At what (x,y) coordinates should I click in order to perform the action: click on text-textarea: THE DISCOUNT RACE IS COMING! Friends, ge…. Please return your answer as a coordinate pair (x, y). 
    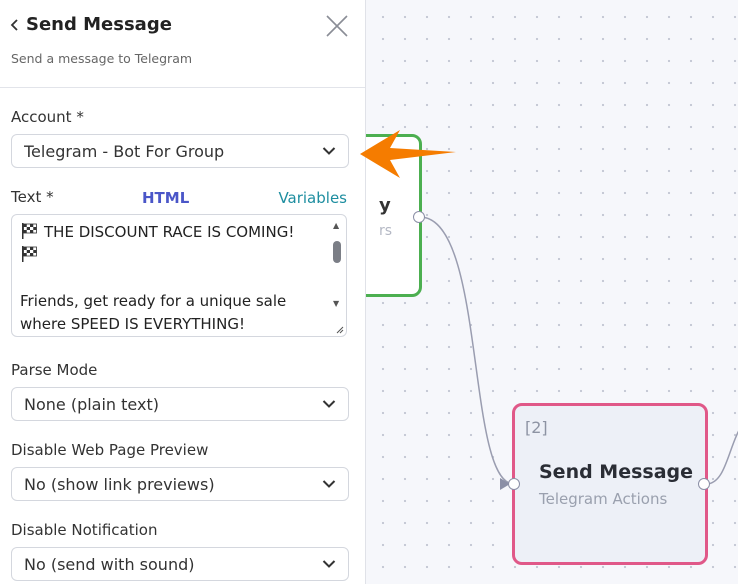
    Looking at the image, I should click on (179, 275).